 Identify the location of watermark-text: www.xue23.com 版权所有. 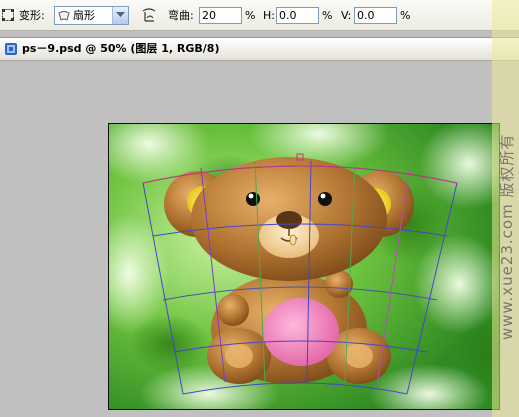
(506, 236).